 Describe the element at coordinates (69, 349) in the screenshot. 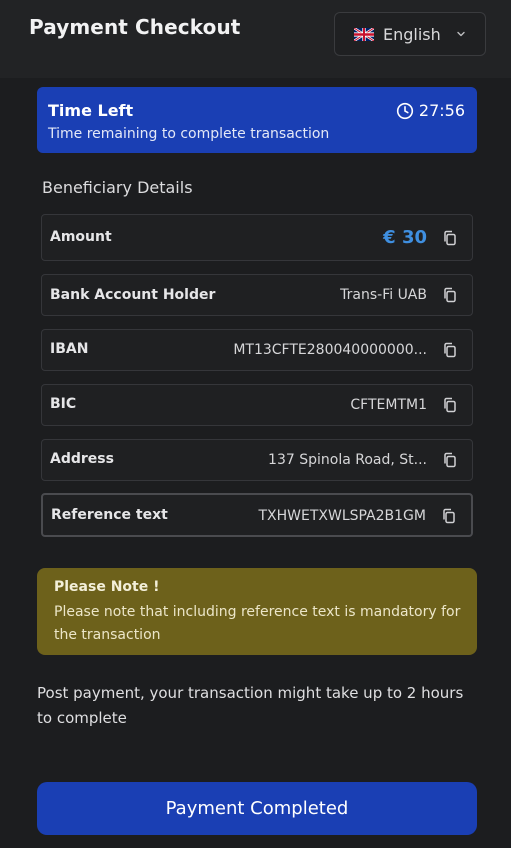

I see `row-label: IBAN` at that location.